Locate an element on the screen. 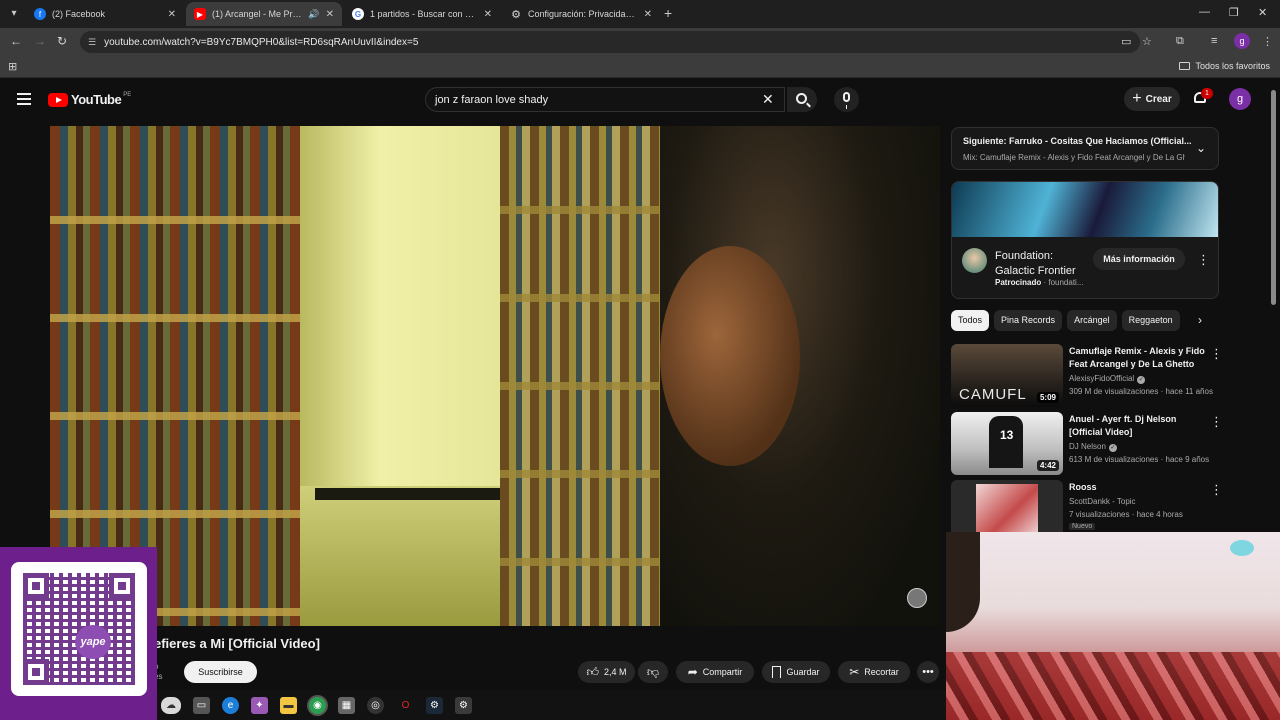 The image size is (1280, 720). thumbs-up-icon: 👍︎ is located at coordinates (593, 671).